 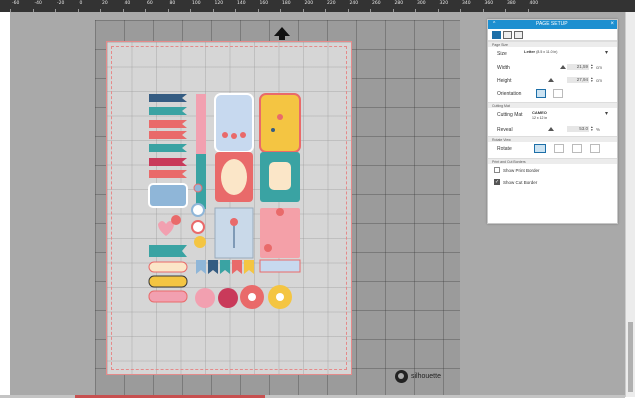 I want to click on rotate-row: Rotate, so click(x=552, y=150).